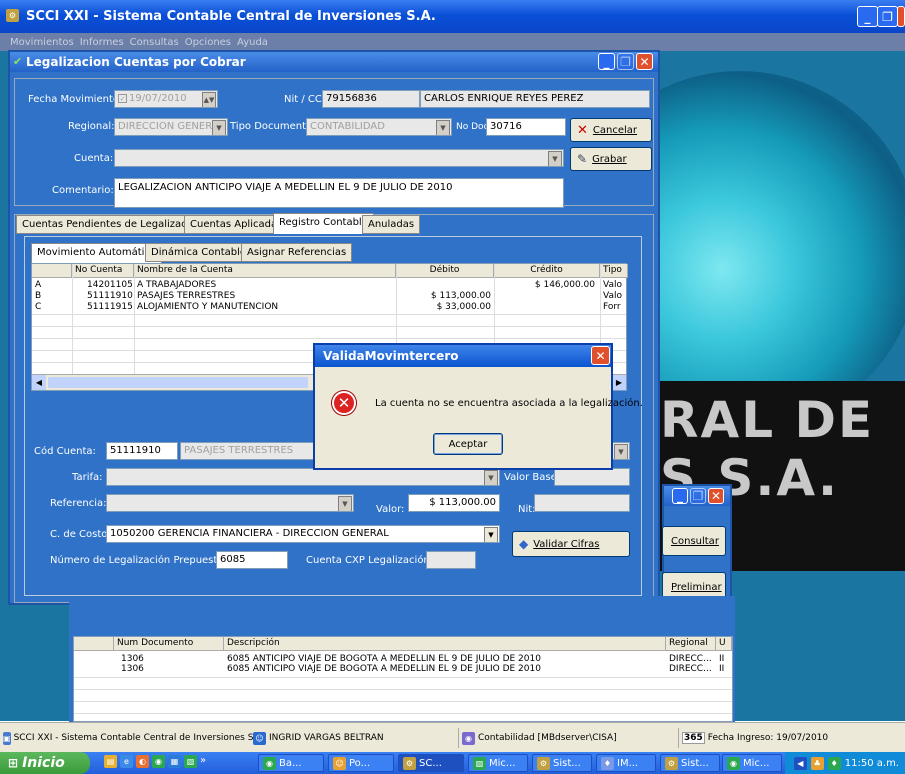 This screenshot has height=774, width=905. Describe the element at coordinates (252, 42) in the screenshot. I see `menu-ayuda: Ayuda` at that location.